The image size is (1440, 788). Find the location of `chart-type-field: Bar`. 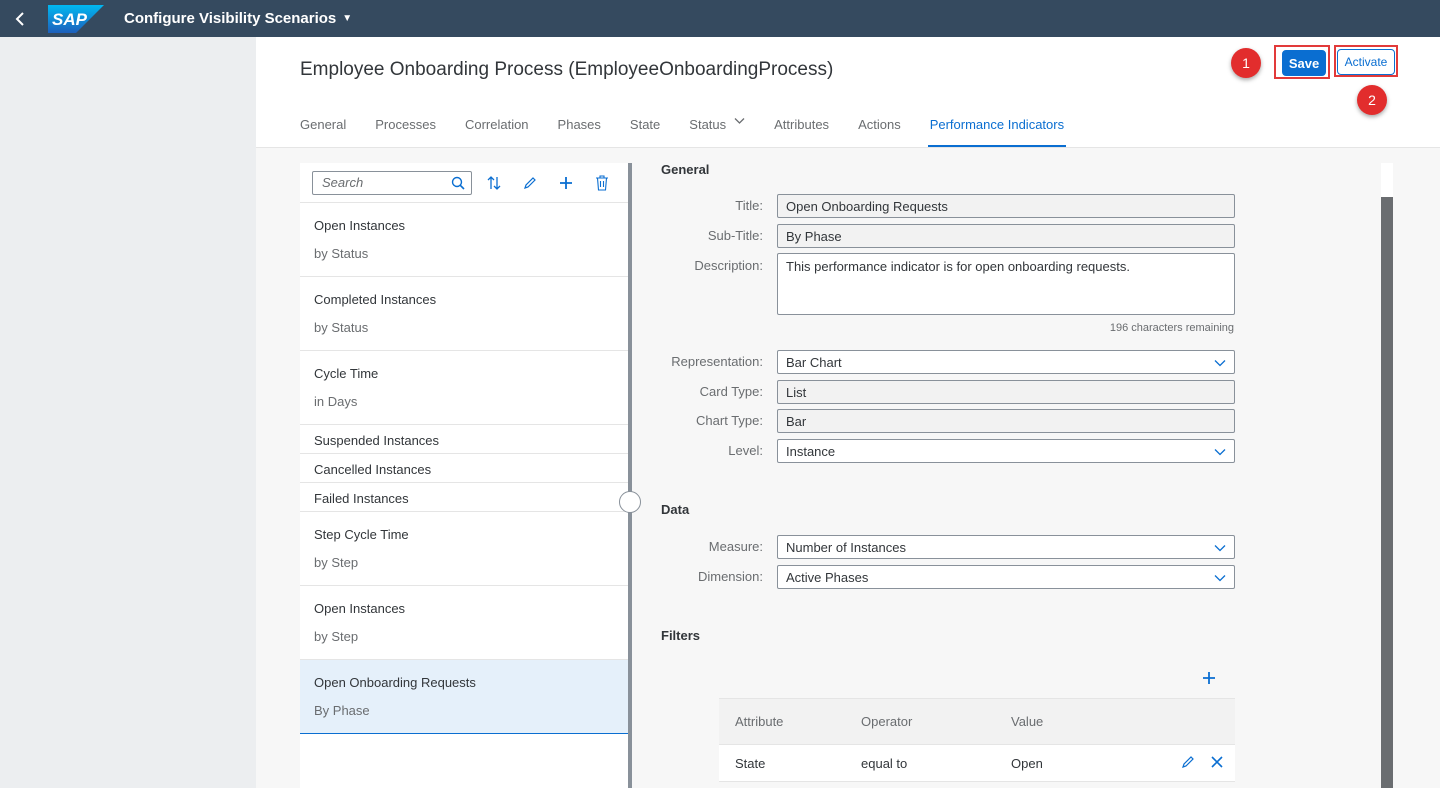

chart-type-field: Bar is located at coordinates (1006, 421).